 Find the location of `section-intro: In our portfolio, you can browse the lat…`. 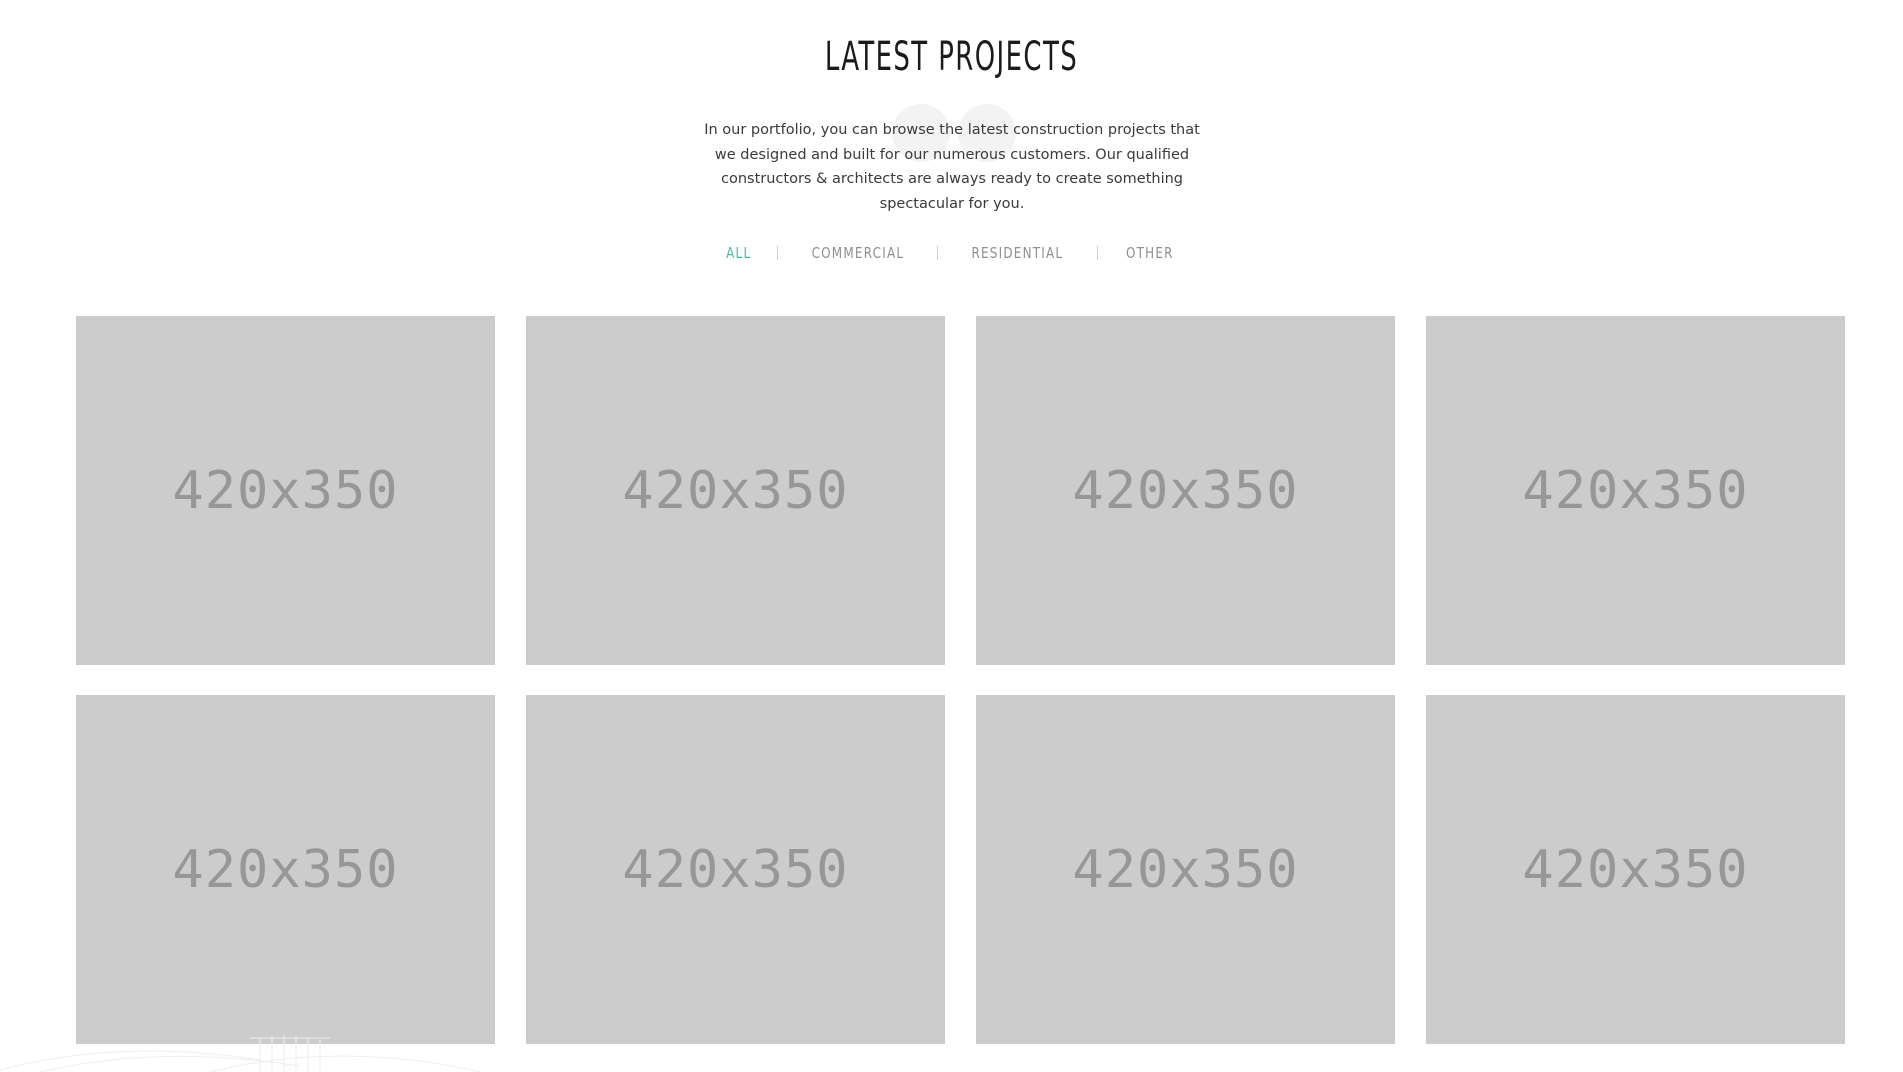

section-intro: In our portfolio, you can browse the lat… is located at coordinates (952, 167).